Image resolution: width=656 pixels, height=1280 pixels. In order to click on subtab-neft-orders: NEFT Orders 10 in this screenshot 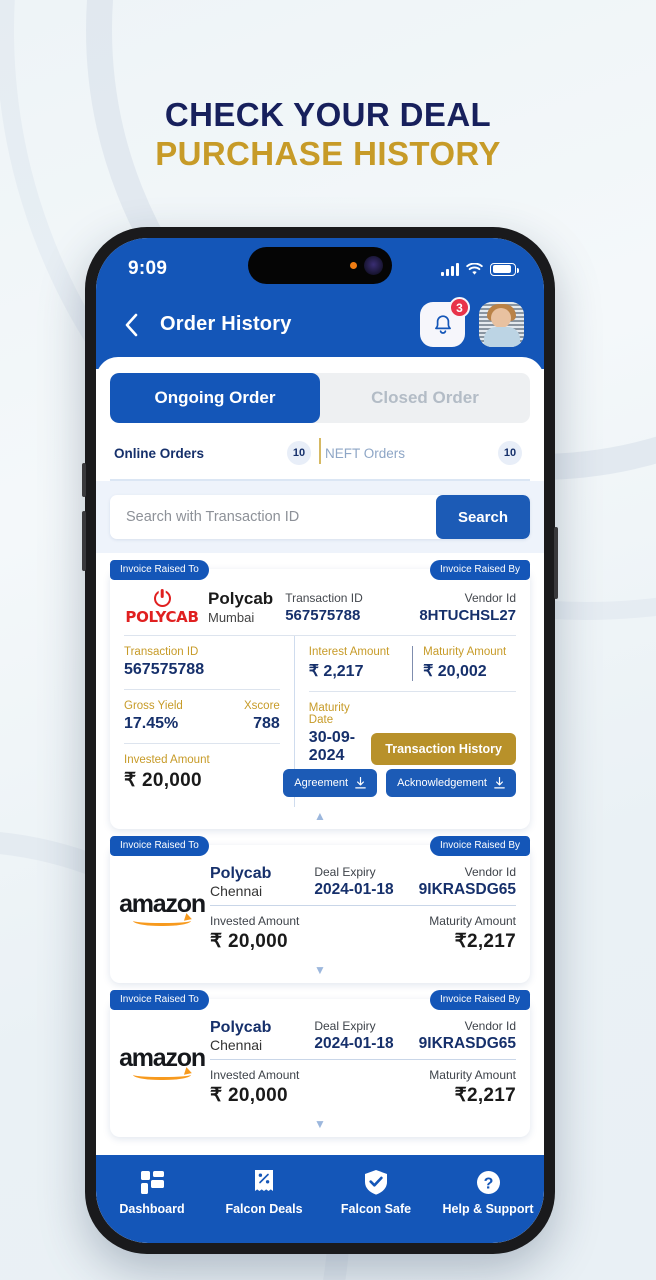, I will do `click(425, 451)`.